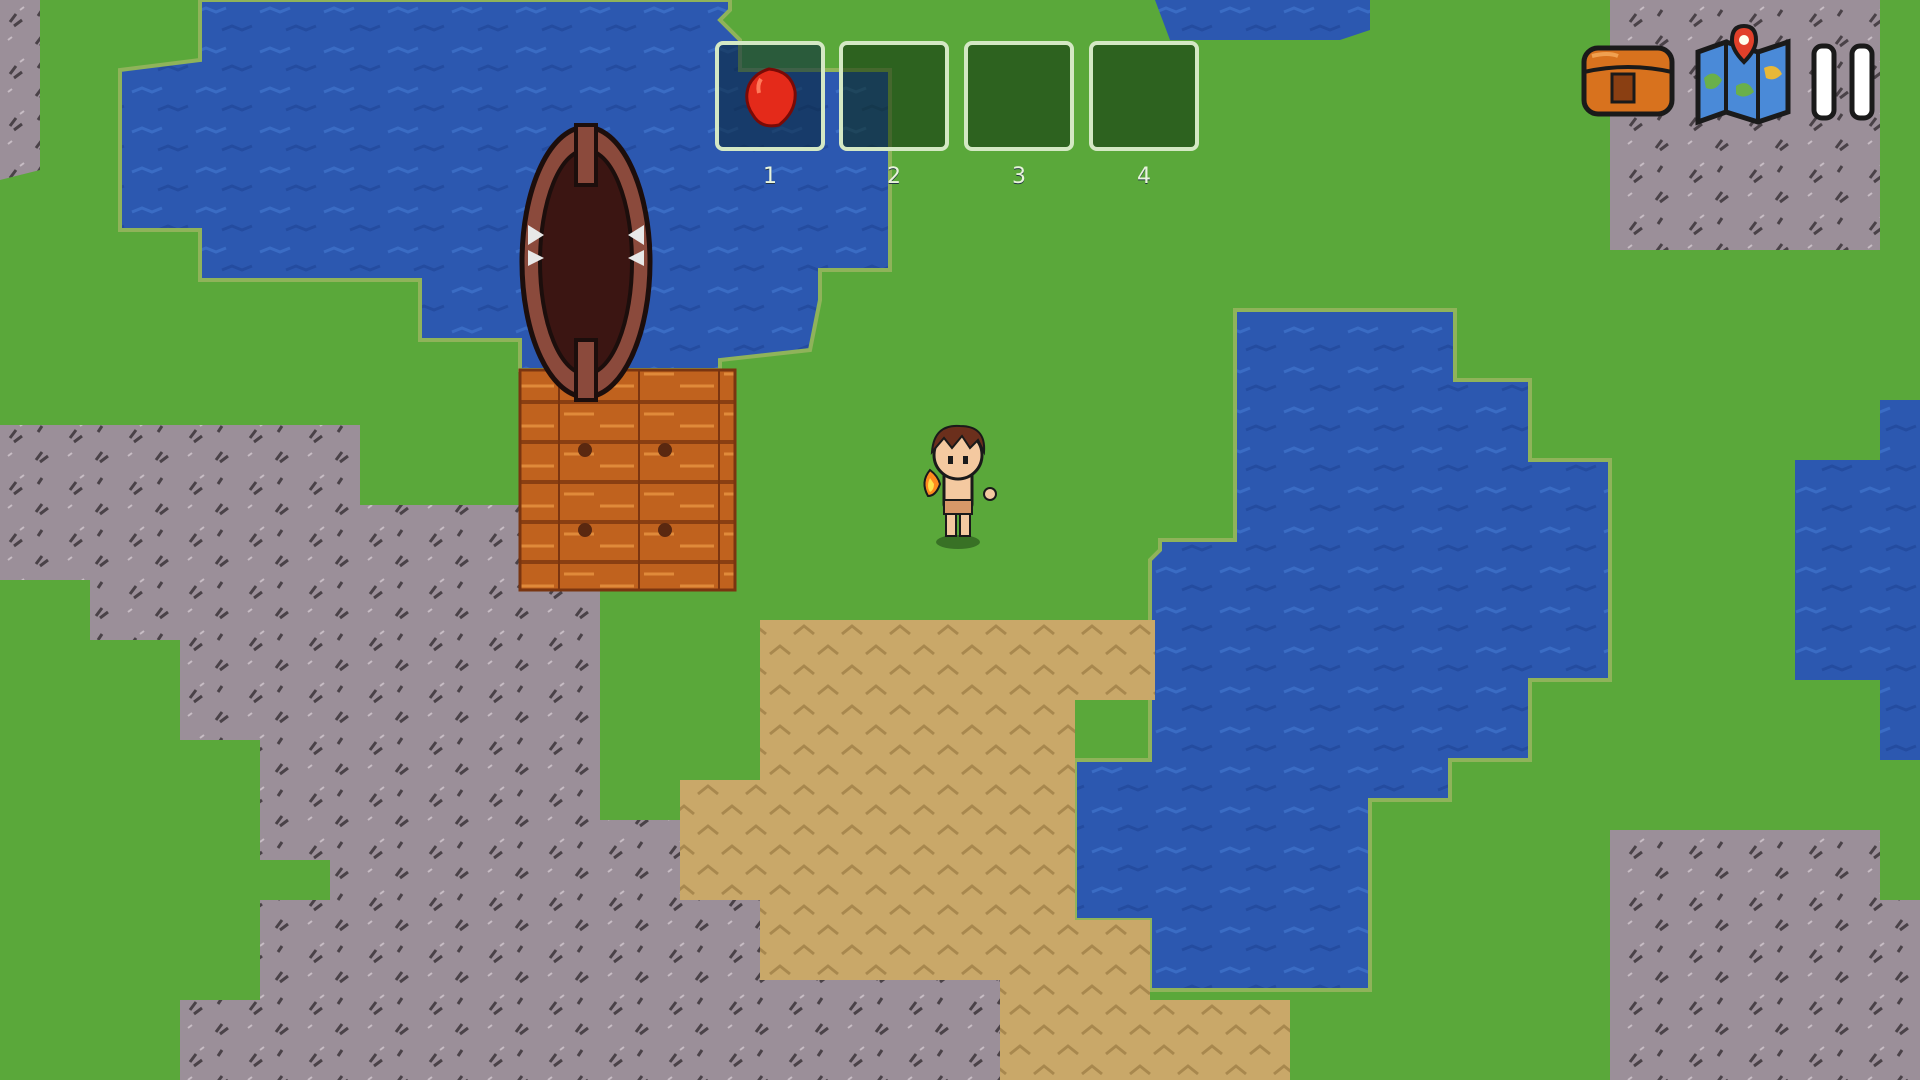  What do you see at coordinates (627, 480) in the screenshot?
I see `wooden-dock` at bounding box center [627, 480].